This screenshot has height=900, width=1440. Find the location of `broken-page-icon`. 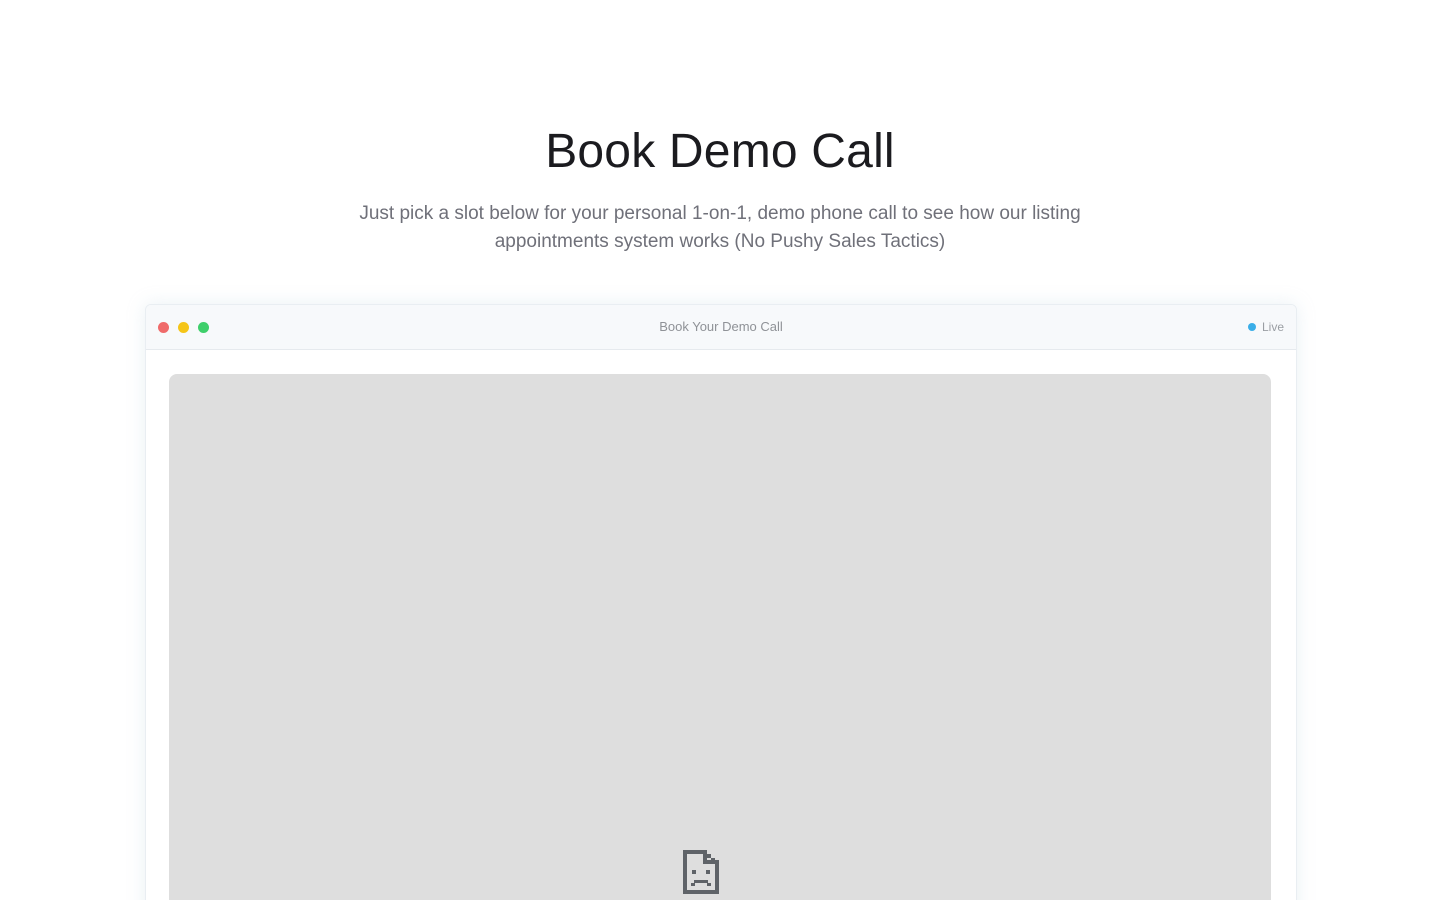

broken-page-icon is located at coordinates (701, 872).